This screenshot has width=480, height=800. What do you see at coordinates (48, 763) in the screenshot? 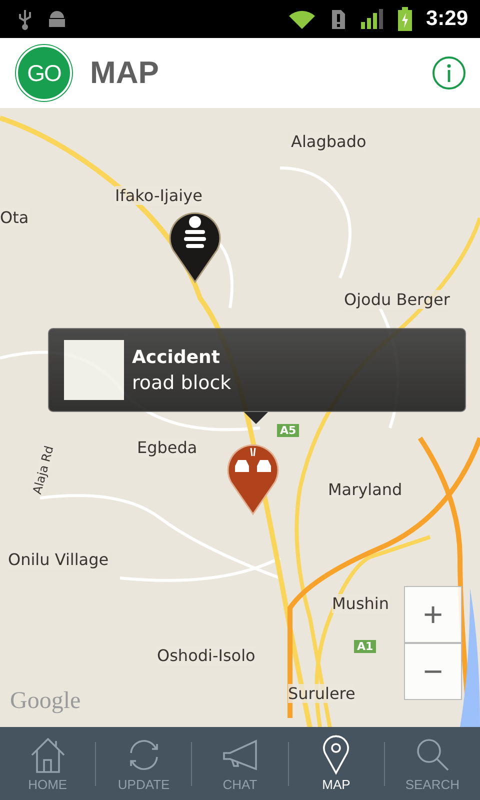
I see `nav-tab: HOME` at bounding box center [48, 763].